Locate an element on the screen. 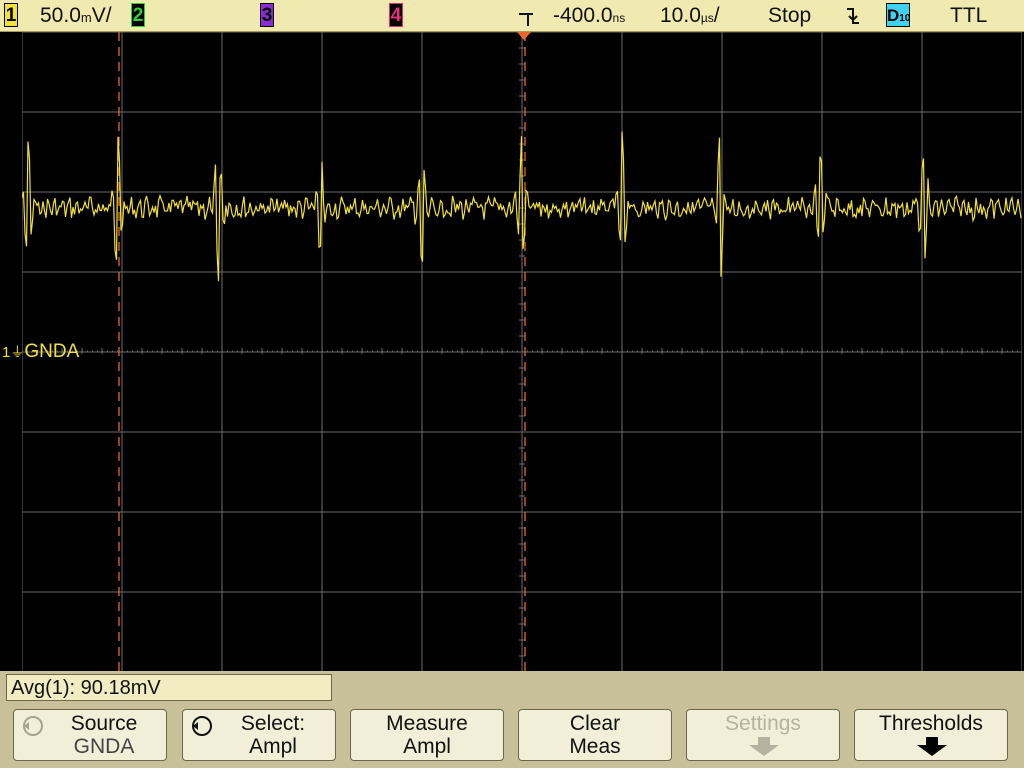 Image resolution: width=1024 pixels, height=768 pixels. thresholds-button: Thresholds is located at coordinates (931, 735).